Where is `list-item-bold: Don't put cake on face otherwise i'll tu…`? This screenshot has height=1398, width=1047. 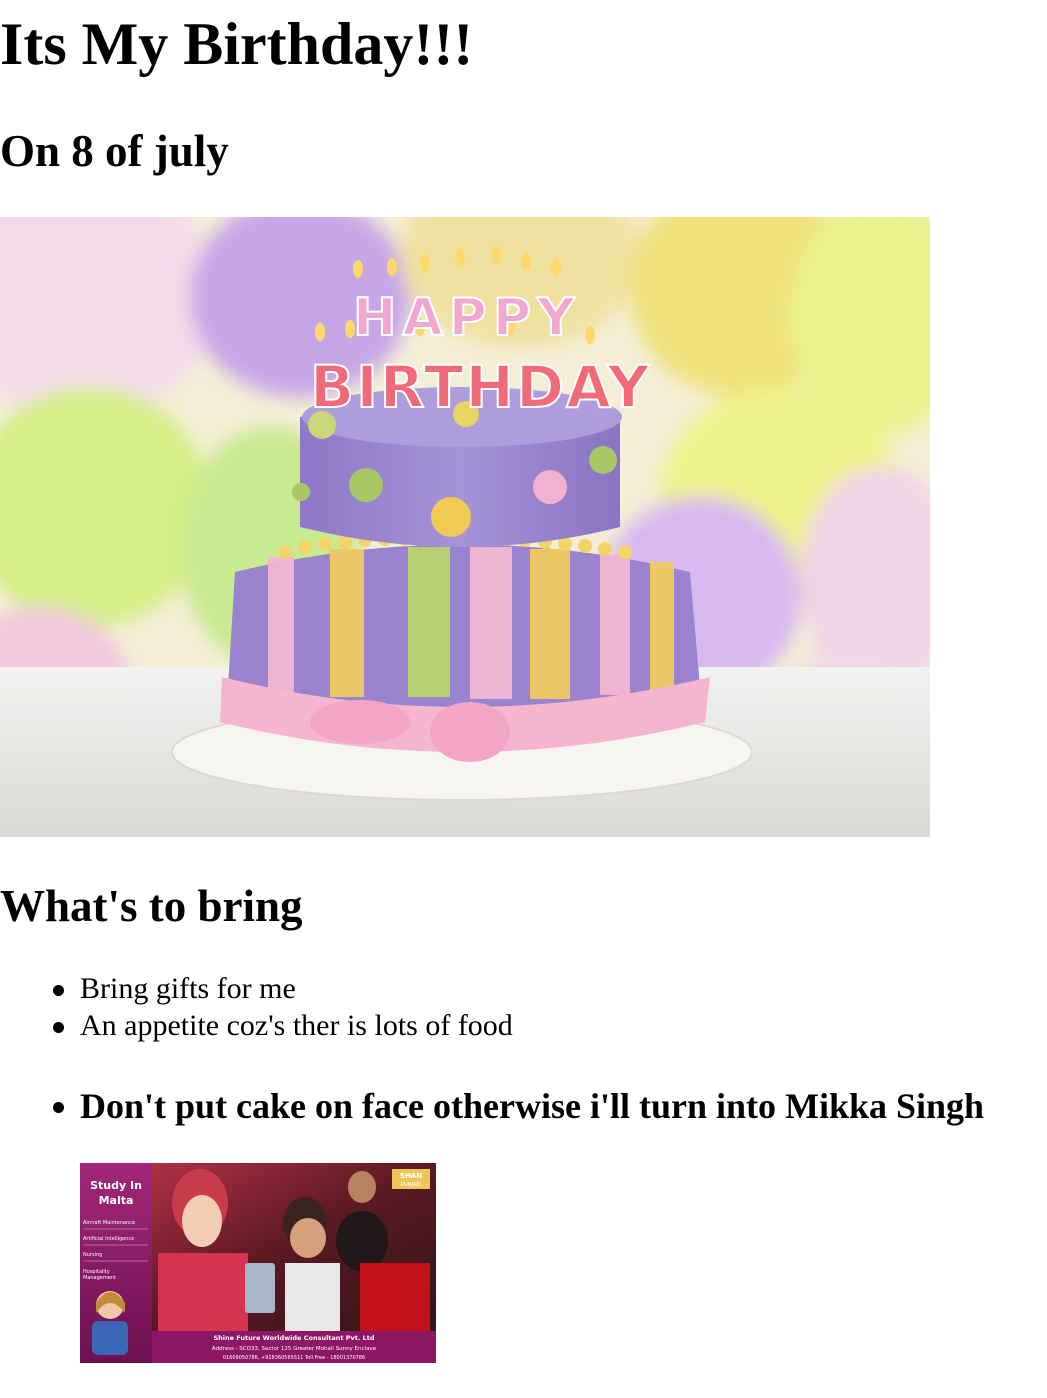 list-item-bold: Don't put cake on face otherwise i'll tu… is located at coordinates (492, 1106).